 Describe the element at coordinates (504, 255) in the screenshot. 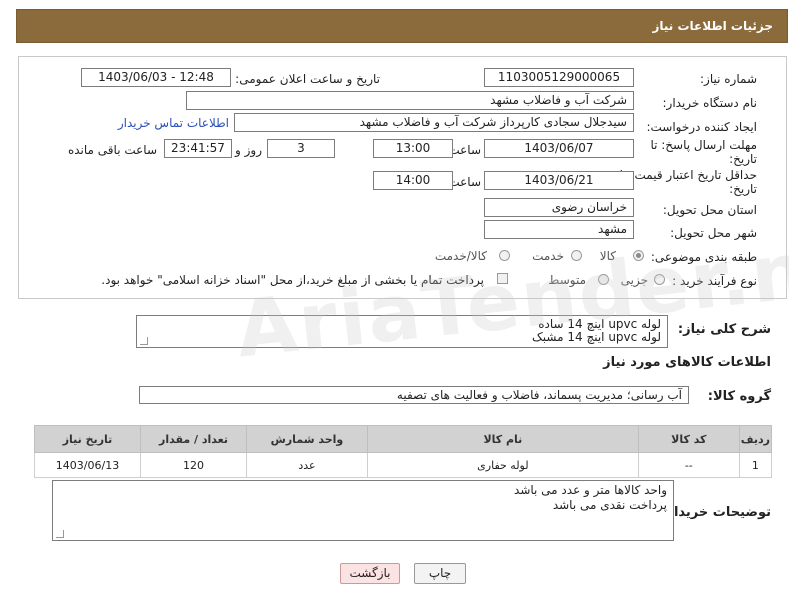

I see `category-radio-goods-service` at that location.